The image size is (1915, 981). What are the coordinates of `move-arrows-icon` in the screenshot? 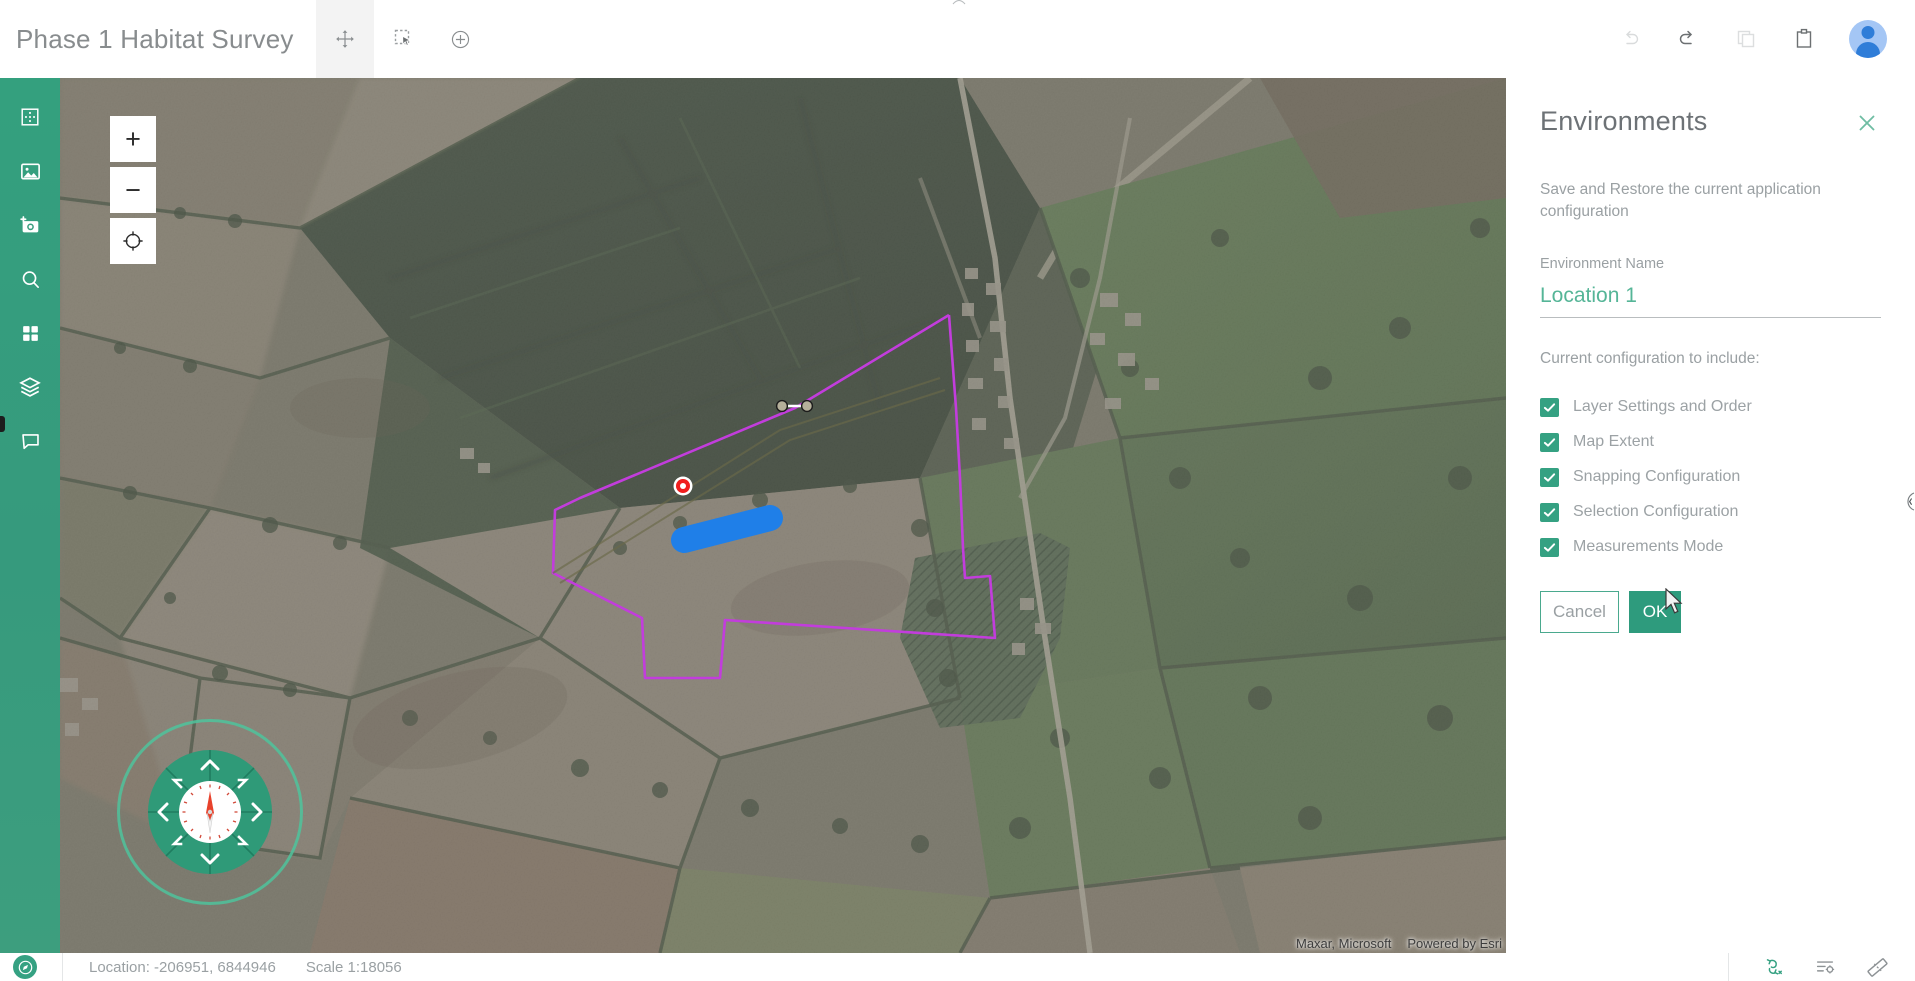 It's located at (344, 39).